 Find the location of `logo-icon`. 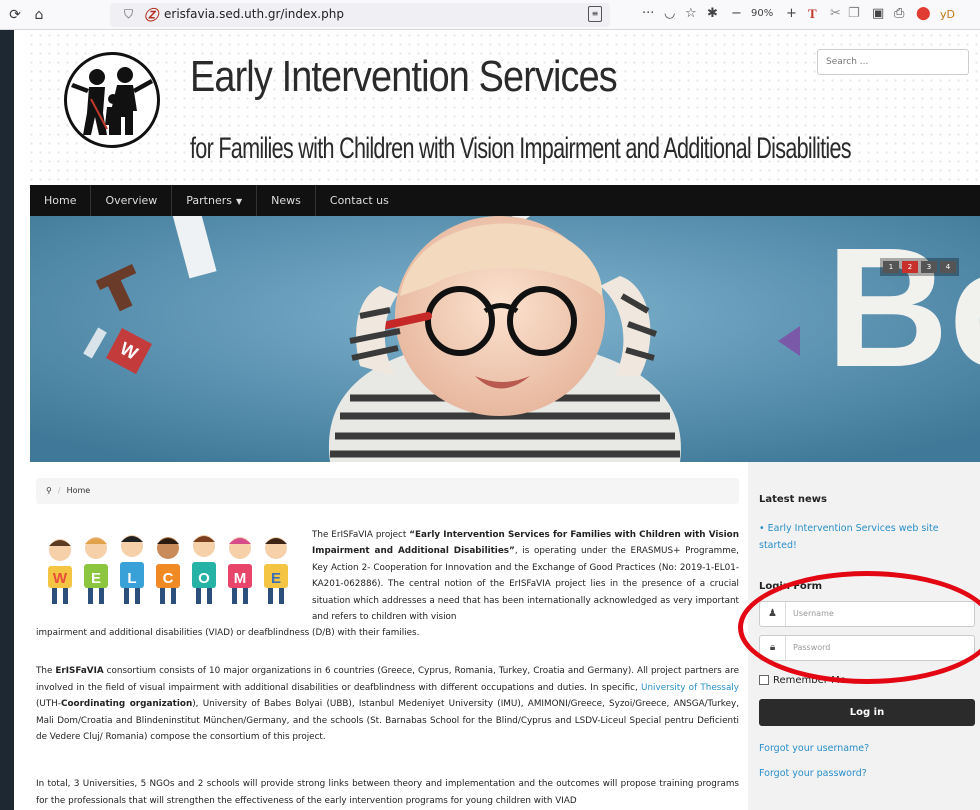

logo-icon is located at coordinates (112, 100).